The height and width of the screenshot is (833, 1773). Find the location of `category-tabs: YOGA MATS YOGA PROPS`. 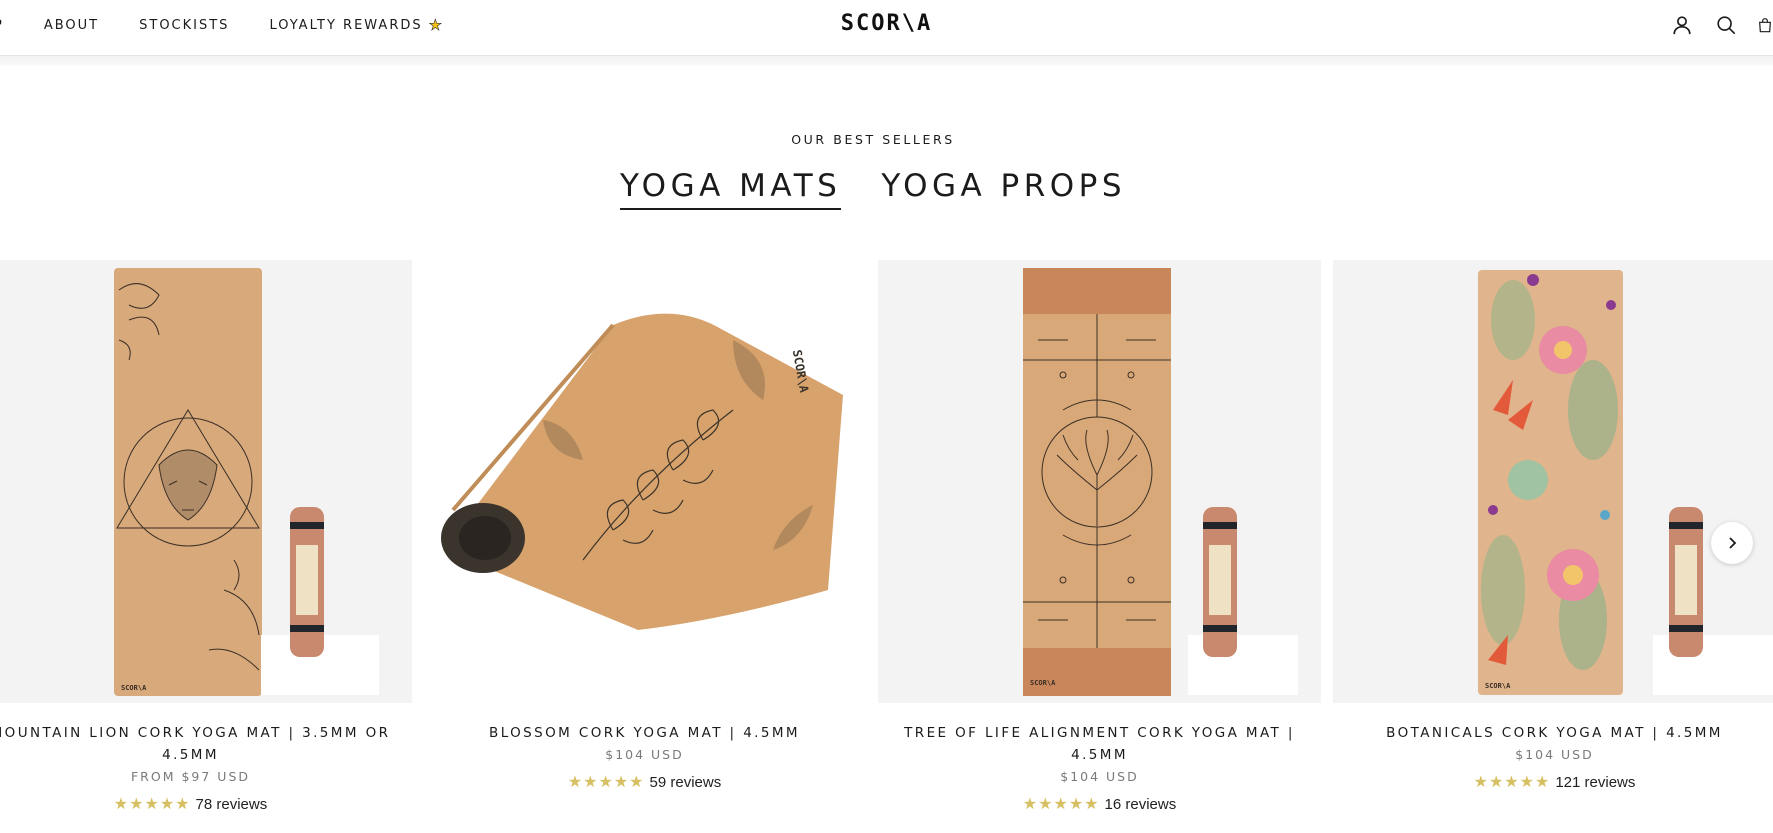

category-tabs: YOGA MATS YOGA PROPS is located at coordinates (873, 189).